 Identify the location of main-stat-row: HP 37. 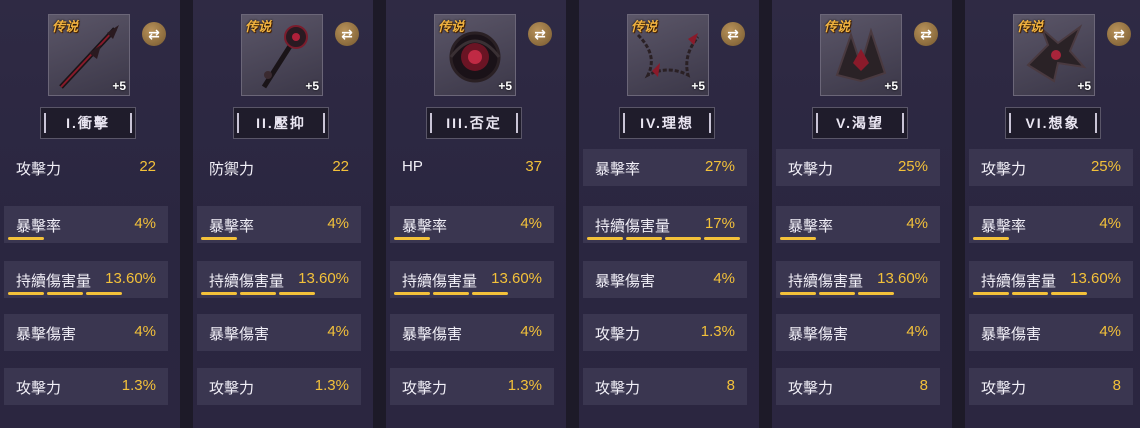
(472, 167).